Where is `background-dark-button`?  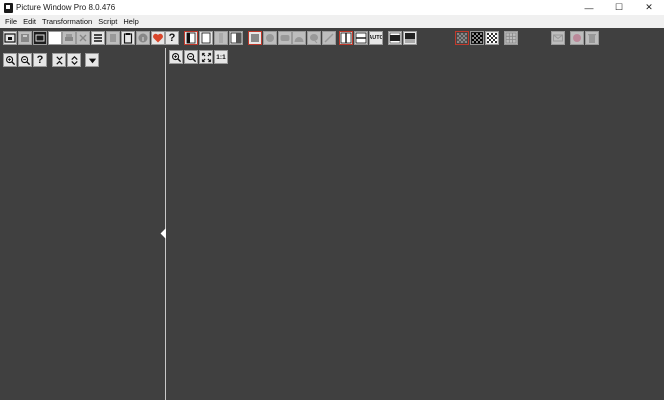
background-dark-button is located at coordinates (462, 38).